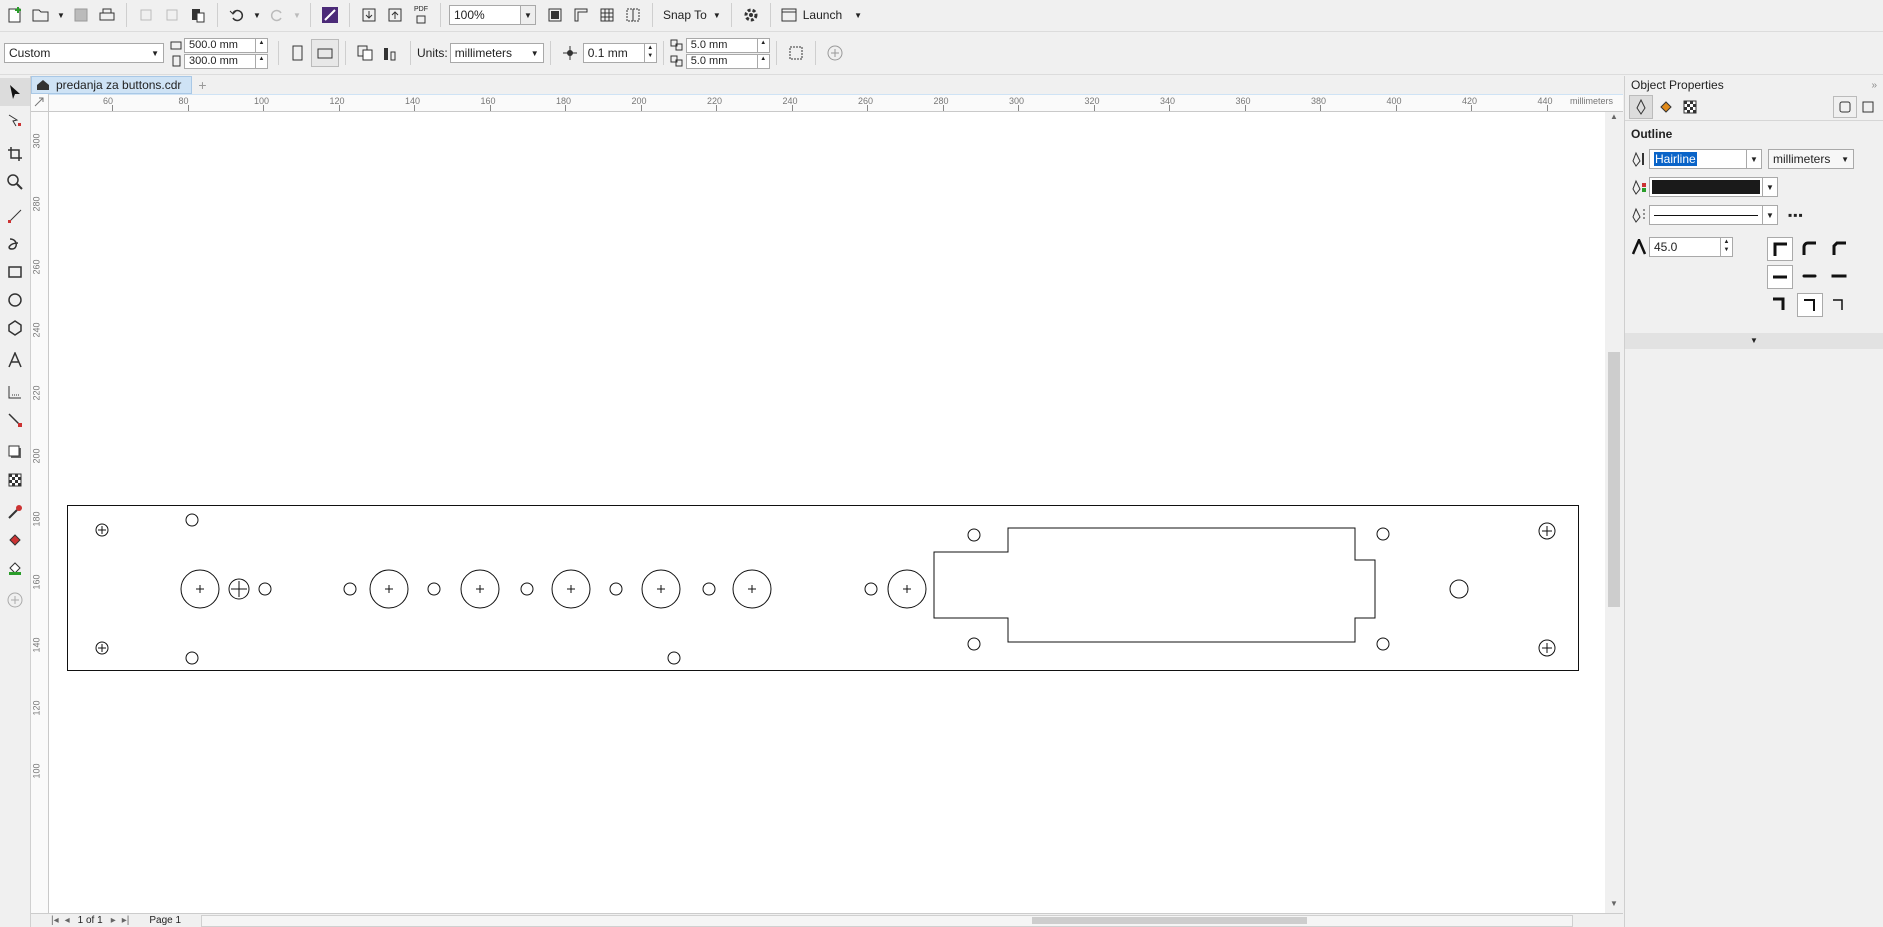 Image resolution: width=1883 pixels, height=927 pixels. I want to click on page-size-combo: Custom ▼, so click(84, 53).